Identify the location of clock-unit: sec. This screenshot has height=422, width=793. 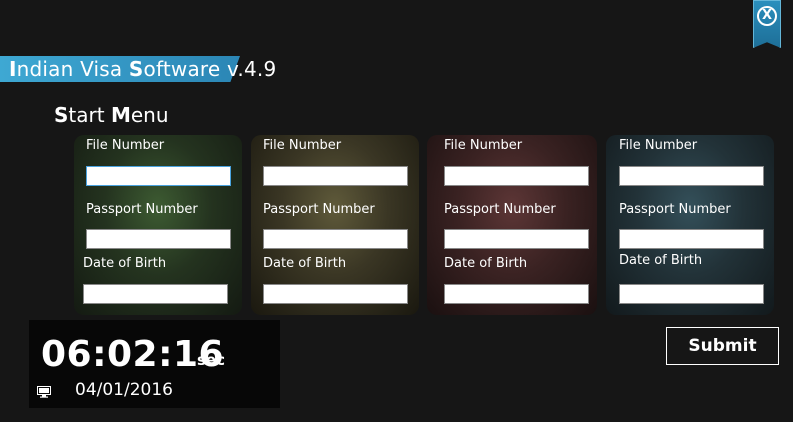
(211, 360).